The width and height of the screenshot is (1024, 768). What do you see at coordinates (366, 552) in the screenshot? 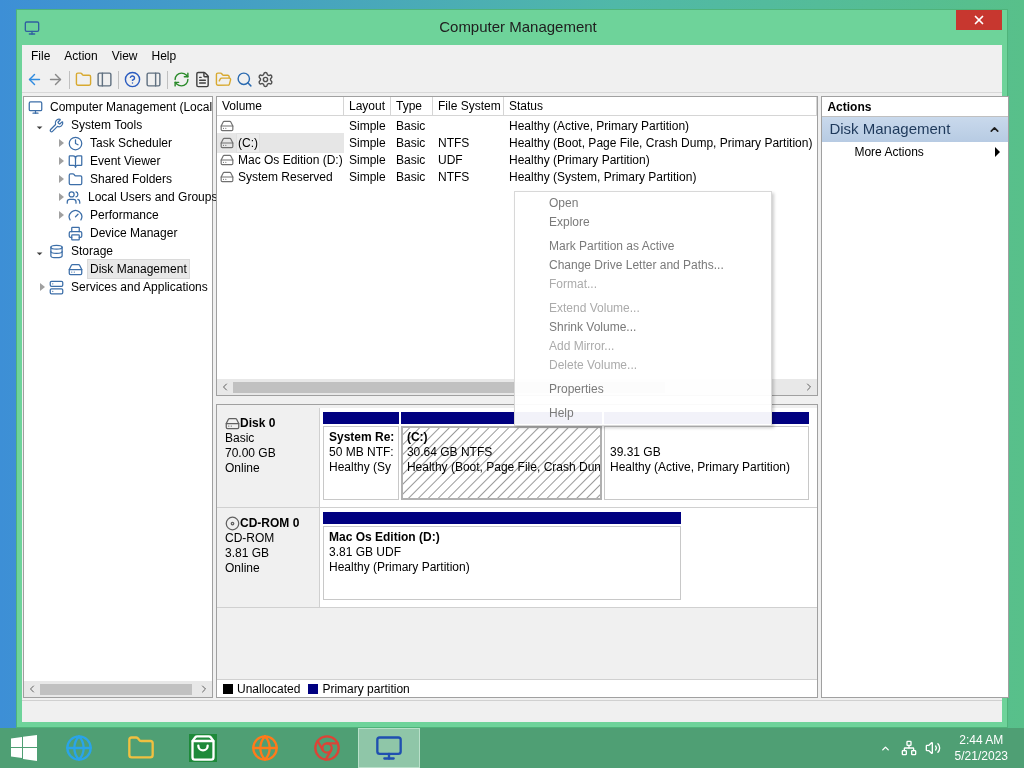
I see `partition-size: 3.81 GB UDF` at bounding box center [366, 552].